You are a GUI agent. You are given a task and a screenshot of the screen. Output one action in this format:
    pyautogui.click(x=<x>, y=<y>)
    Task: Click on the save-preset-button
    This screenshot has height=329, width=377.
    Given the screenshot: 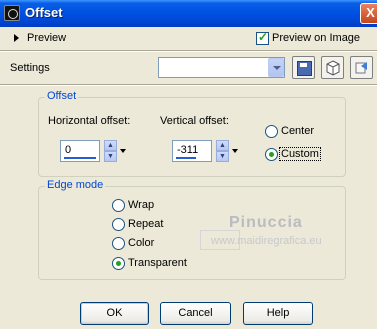 What is the action you would take?
    pyautogui.click(x=303, y=67)
    